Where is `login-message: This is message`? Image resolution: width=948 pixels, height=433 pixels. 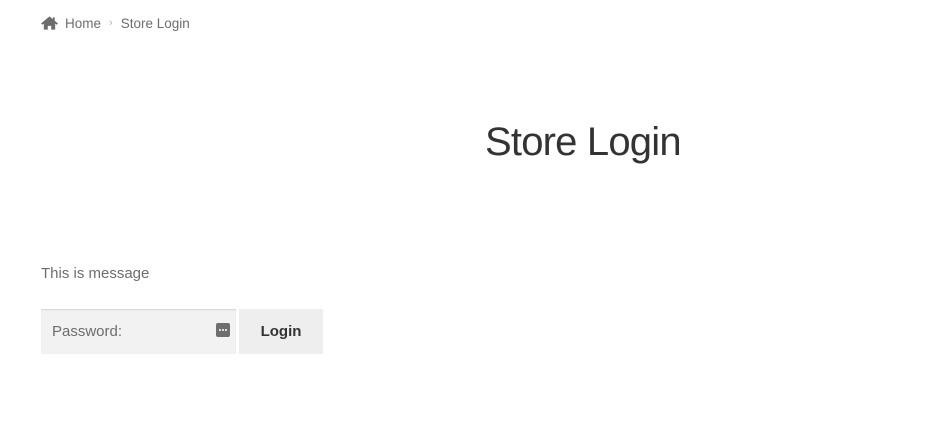
login-message: This is message is located at coordinates (95, 273).